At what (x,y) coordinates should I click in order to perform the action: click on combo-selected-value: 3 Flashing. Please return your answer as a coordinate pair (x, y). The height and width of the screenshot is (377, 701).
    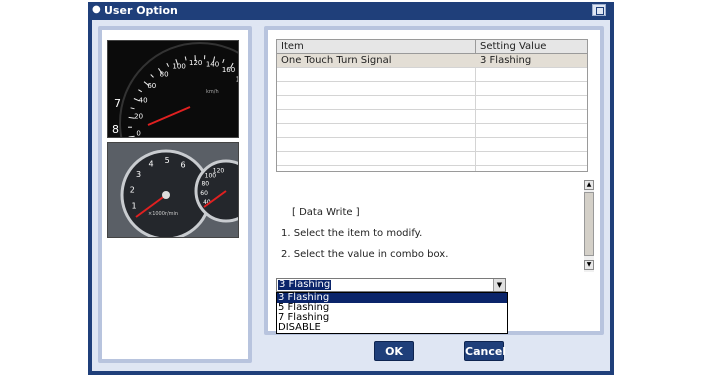
    Looking at the image, I should click on (305, 284).